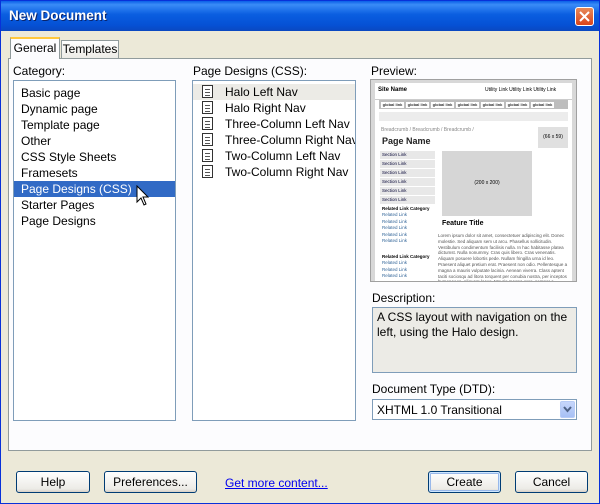 Image resolution: width=600 pixels, height=504 pixels. Describe the element at coordinates (434, 389) in the screenshot. I see `doctype-label: Document Type (DTD):` at that location.